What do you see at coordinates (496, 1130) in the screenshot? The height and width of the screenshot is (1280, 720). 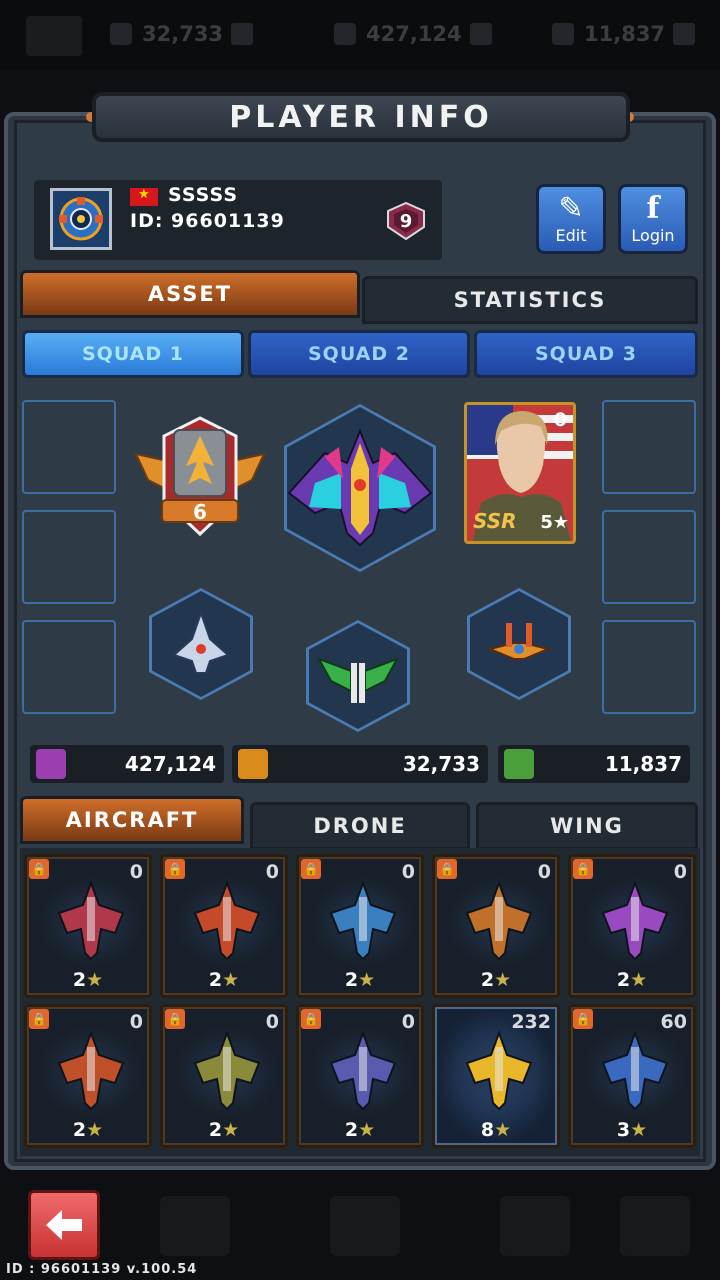 I see `aircraft-stars: 8★` at bounding box center [496, 1130].